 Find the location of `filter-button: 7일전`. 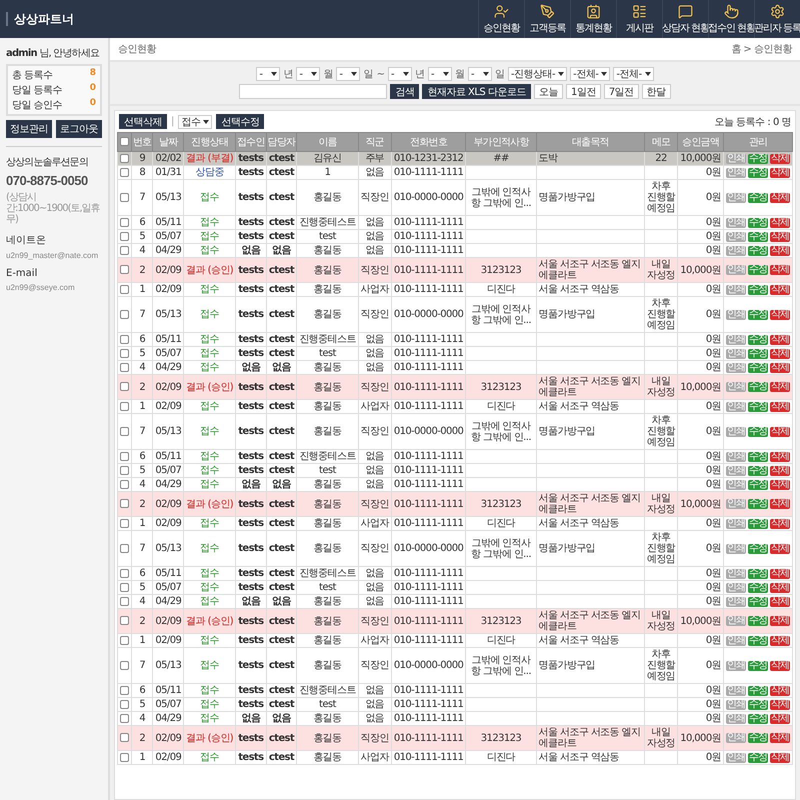

filter-button: 7일전 is located at coordinates (621, 91).